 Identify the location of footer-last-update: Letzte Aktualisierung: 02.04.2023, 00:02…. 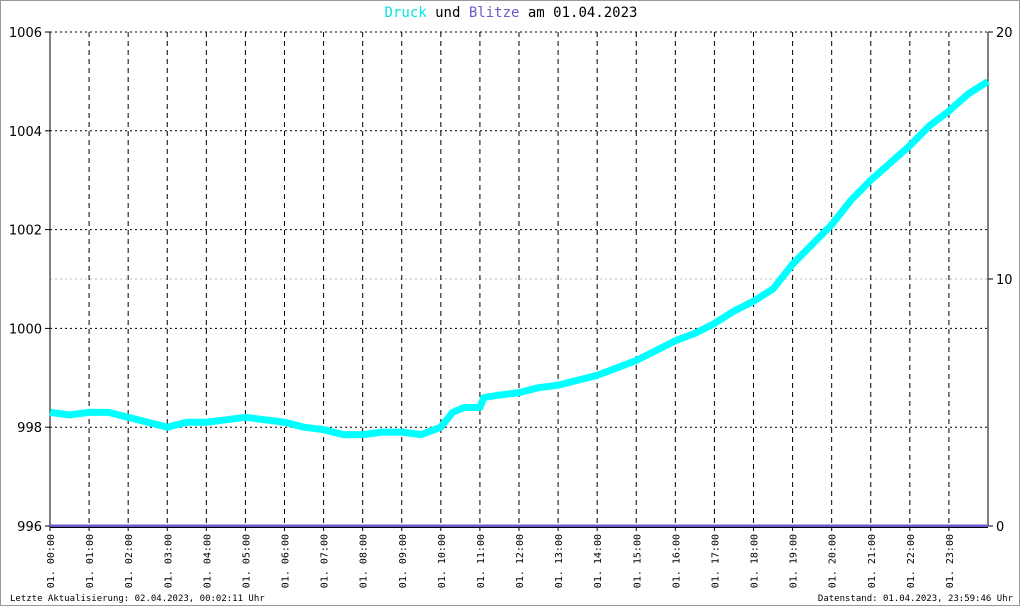
(137, 599).